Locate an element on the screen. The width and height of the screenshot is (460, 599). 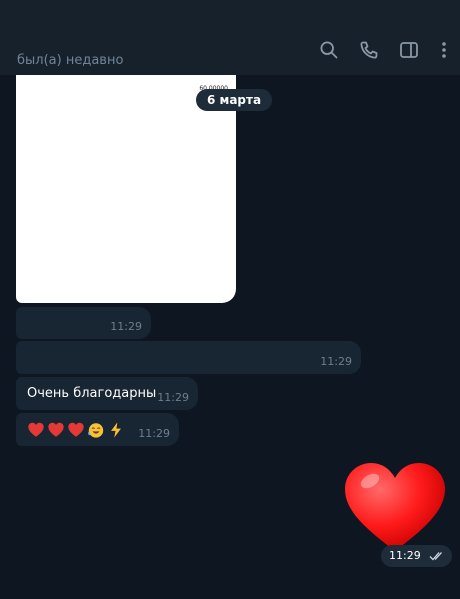
emoji-row is located at coordinates (76, 430).